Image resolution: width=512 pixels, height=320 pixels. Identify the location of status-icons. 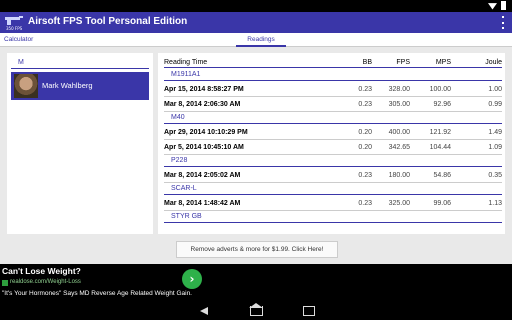
(497, 5).